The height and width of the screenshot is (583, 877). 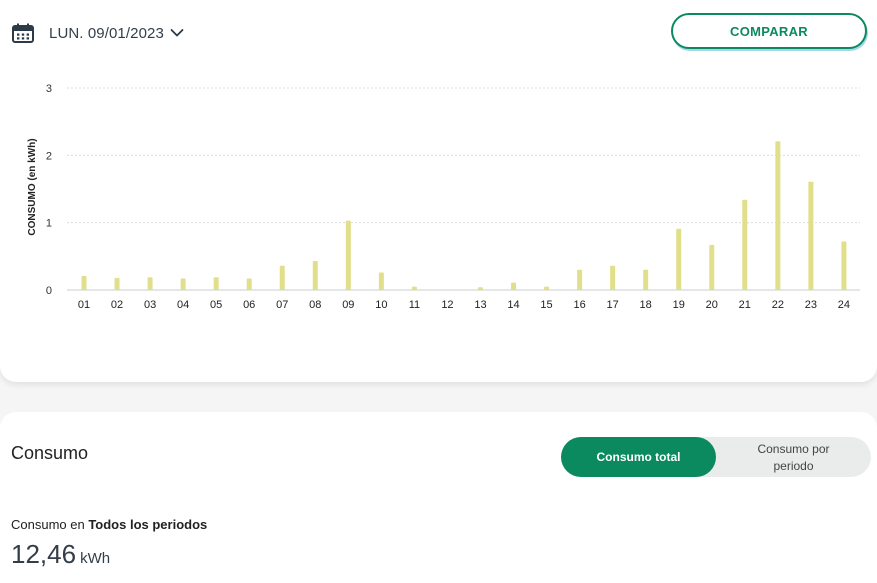 I want to click on y-tick-label: 3, so click(x=49, y=89).